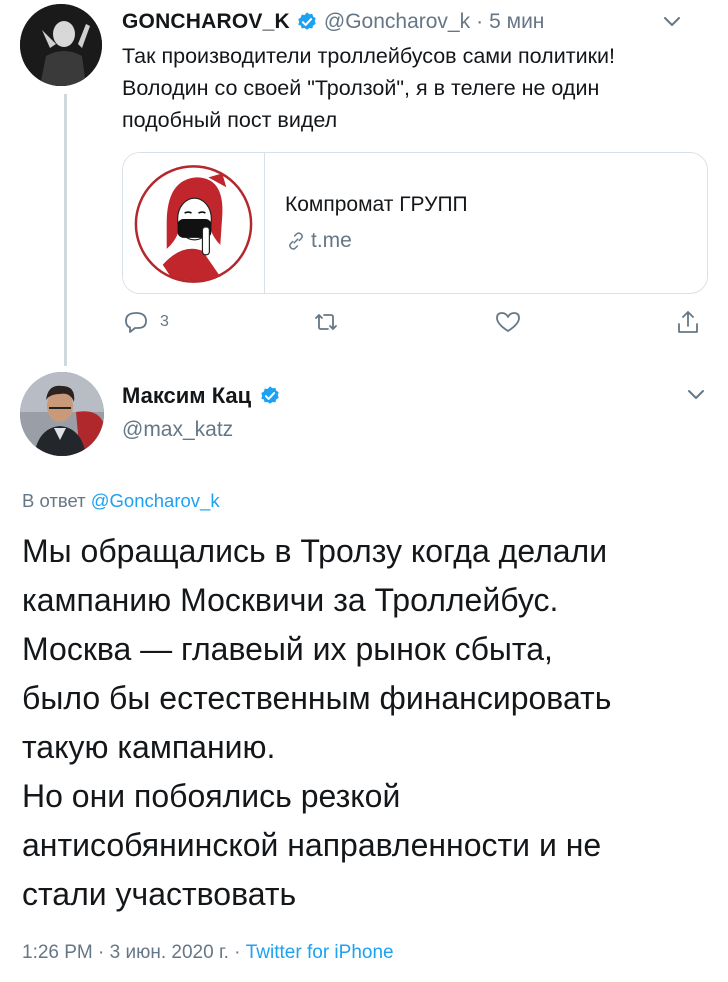 This screenshot has height=982, width=728. I want to click on tweet-line: стали участвовать, so click(159, 894).